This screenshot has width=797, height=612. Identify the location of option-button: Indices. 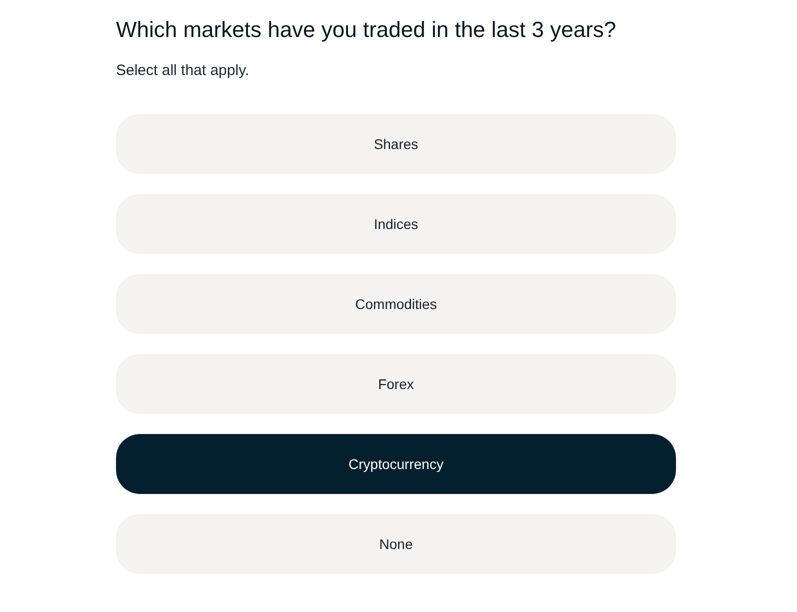
(396, 224).